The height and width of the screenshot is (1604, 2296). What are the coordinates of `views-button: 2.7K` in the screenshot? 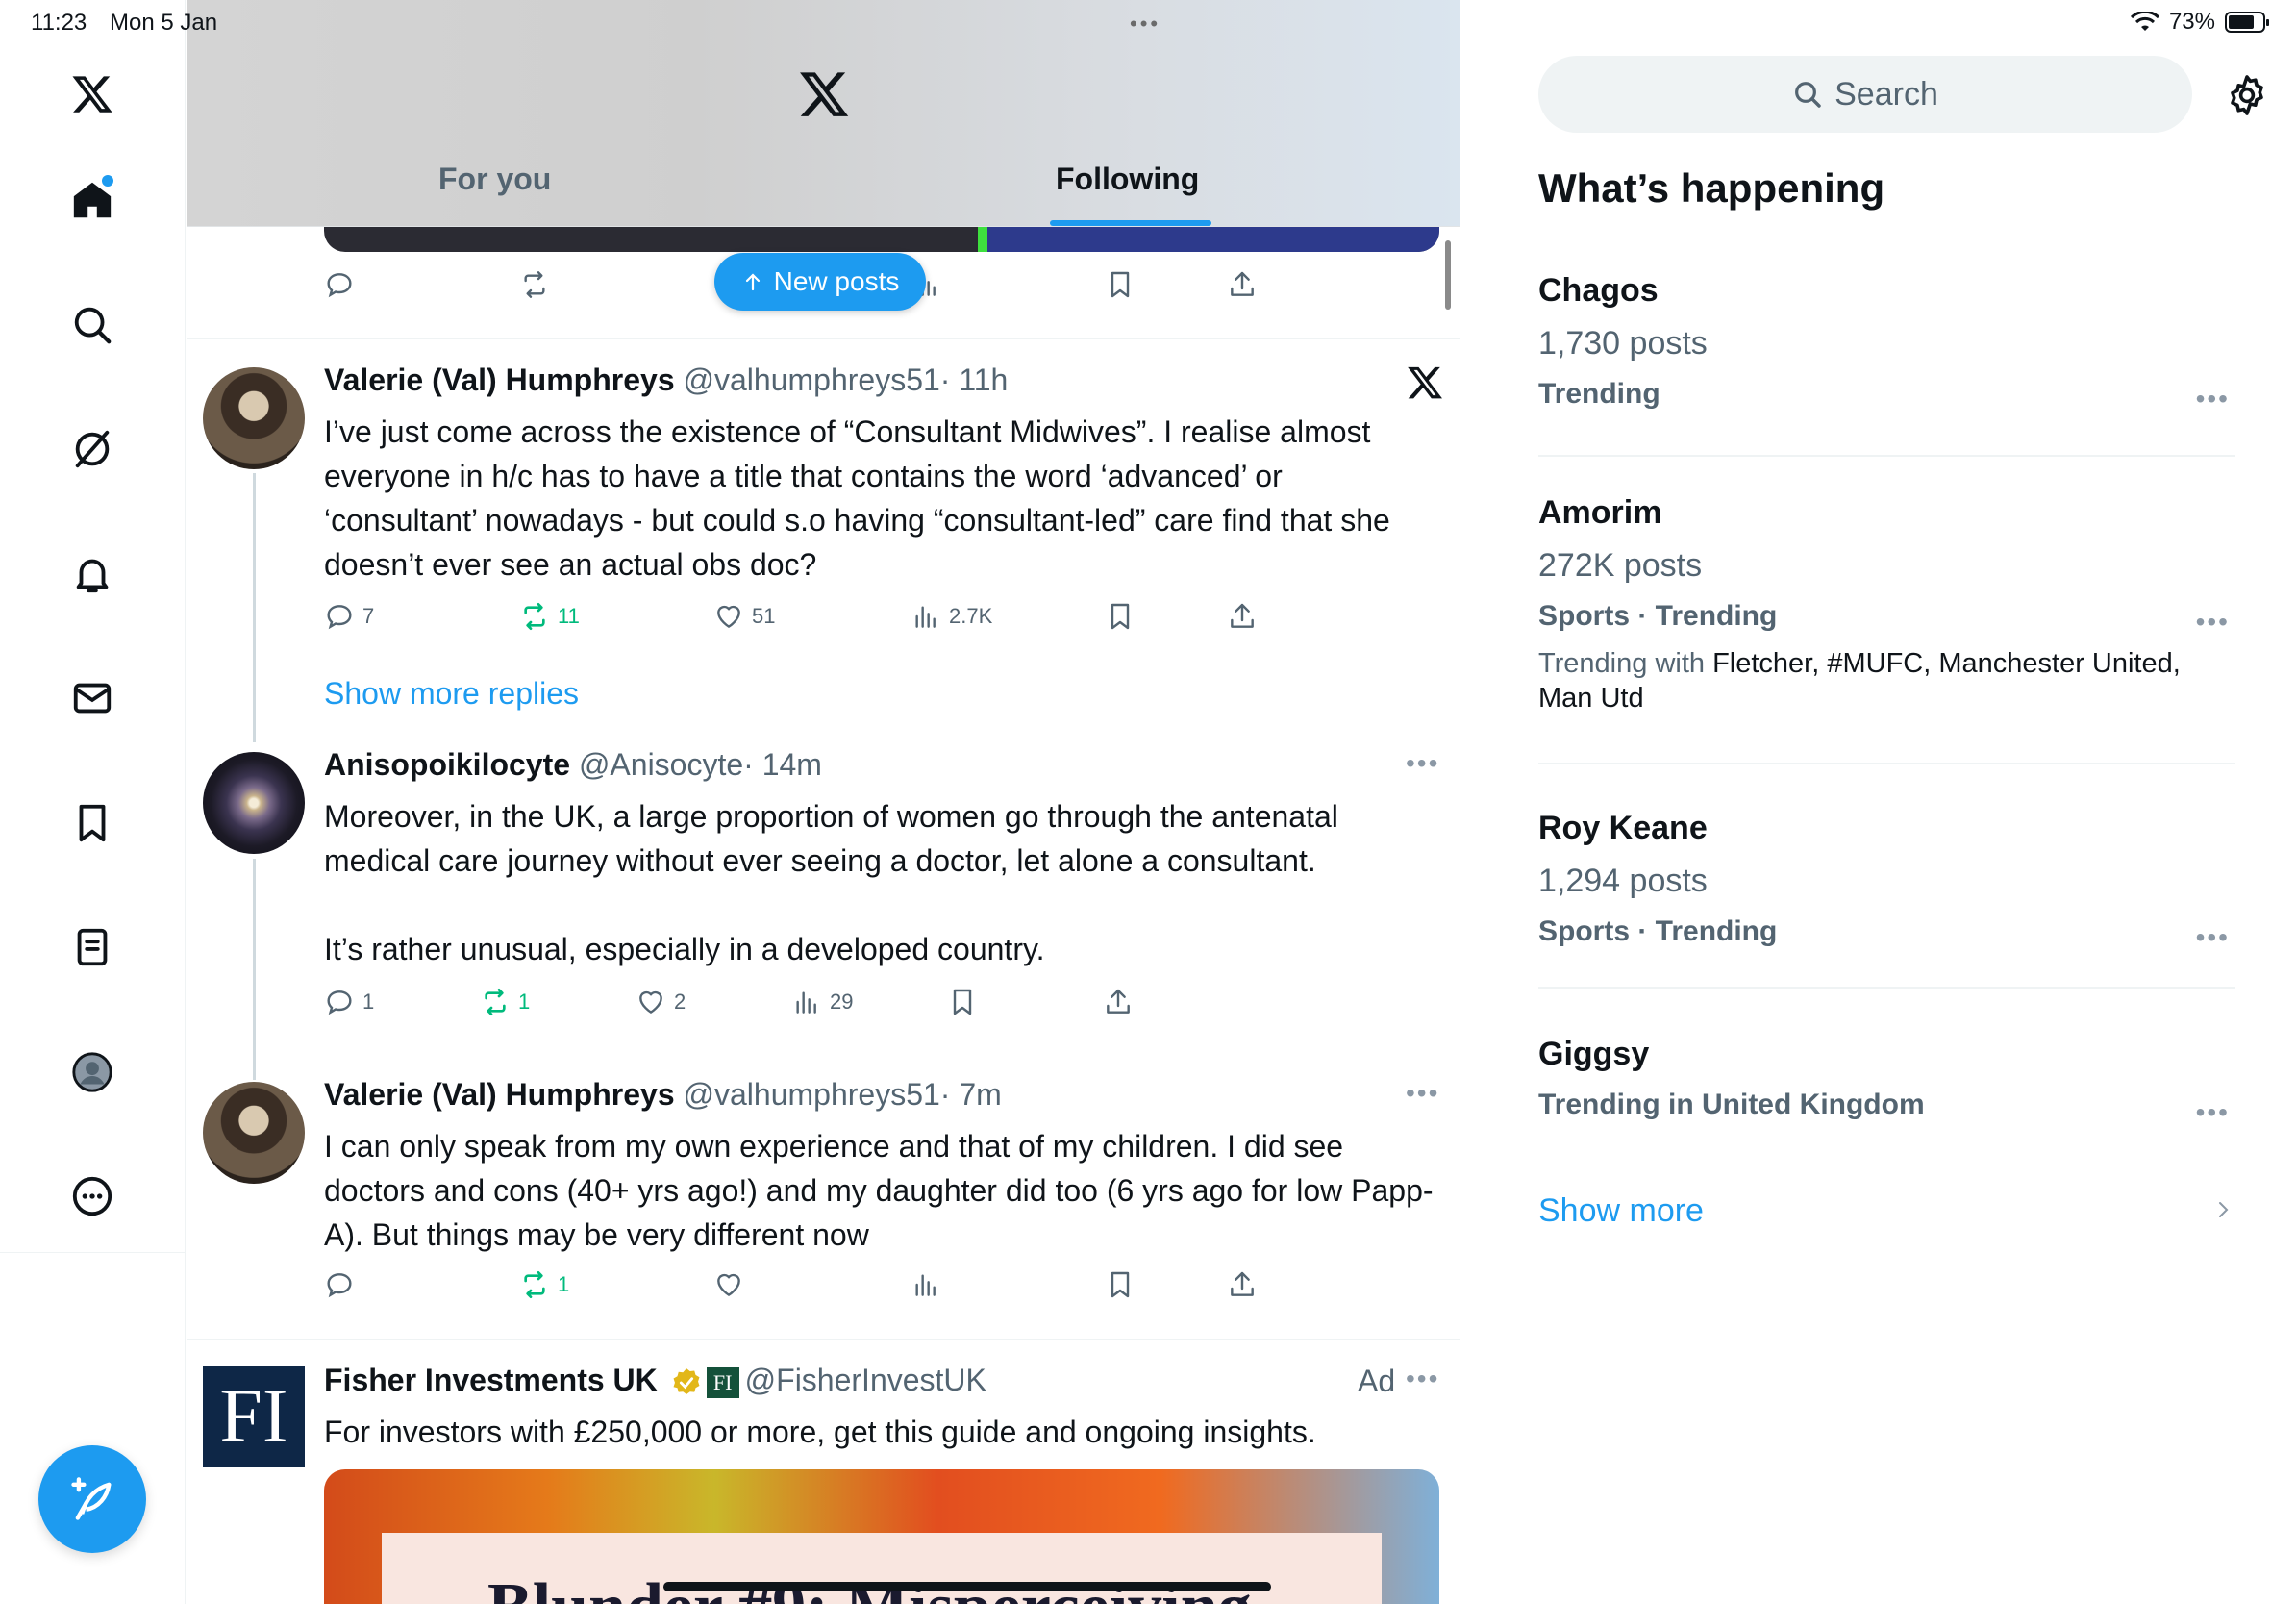 It's located at (951, 616).